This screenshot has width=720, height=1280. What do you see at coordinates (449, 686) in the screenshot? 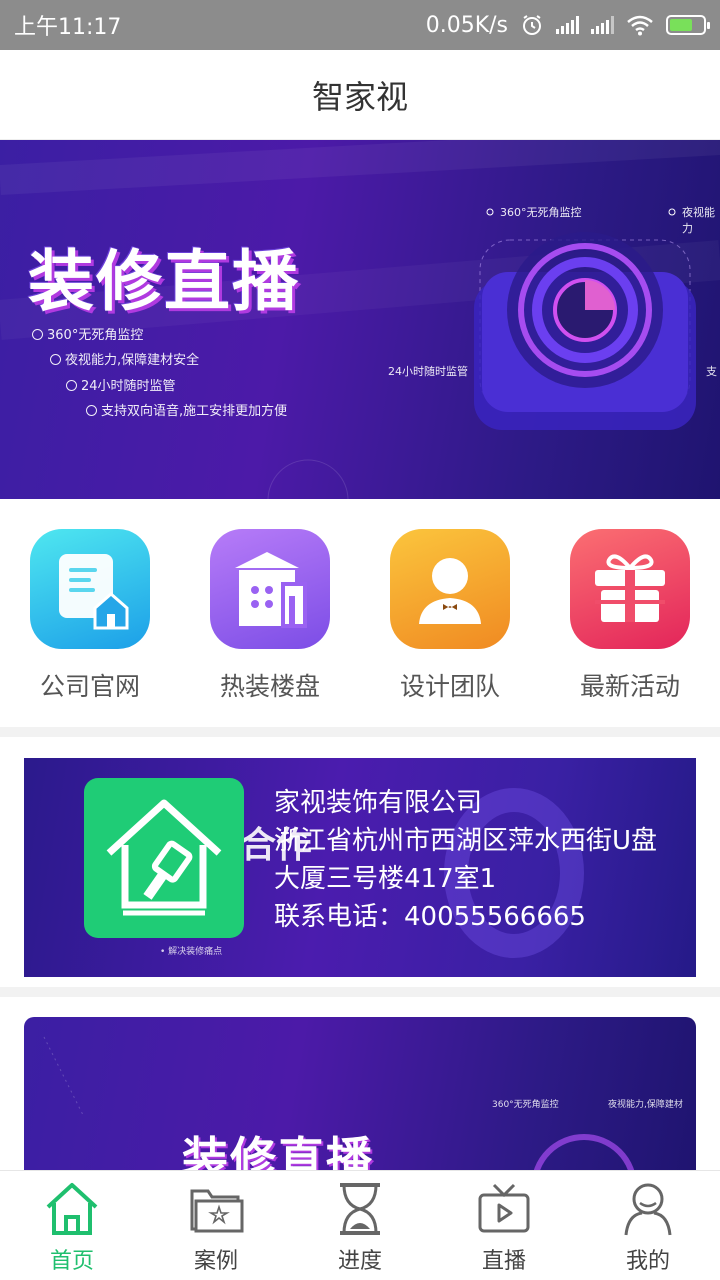
I see `menu-label: 设计团队` at bounding box center [449, 686].